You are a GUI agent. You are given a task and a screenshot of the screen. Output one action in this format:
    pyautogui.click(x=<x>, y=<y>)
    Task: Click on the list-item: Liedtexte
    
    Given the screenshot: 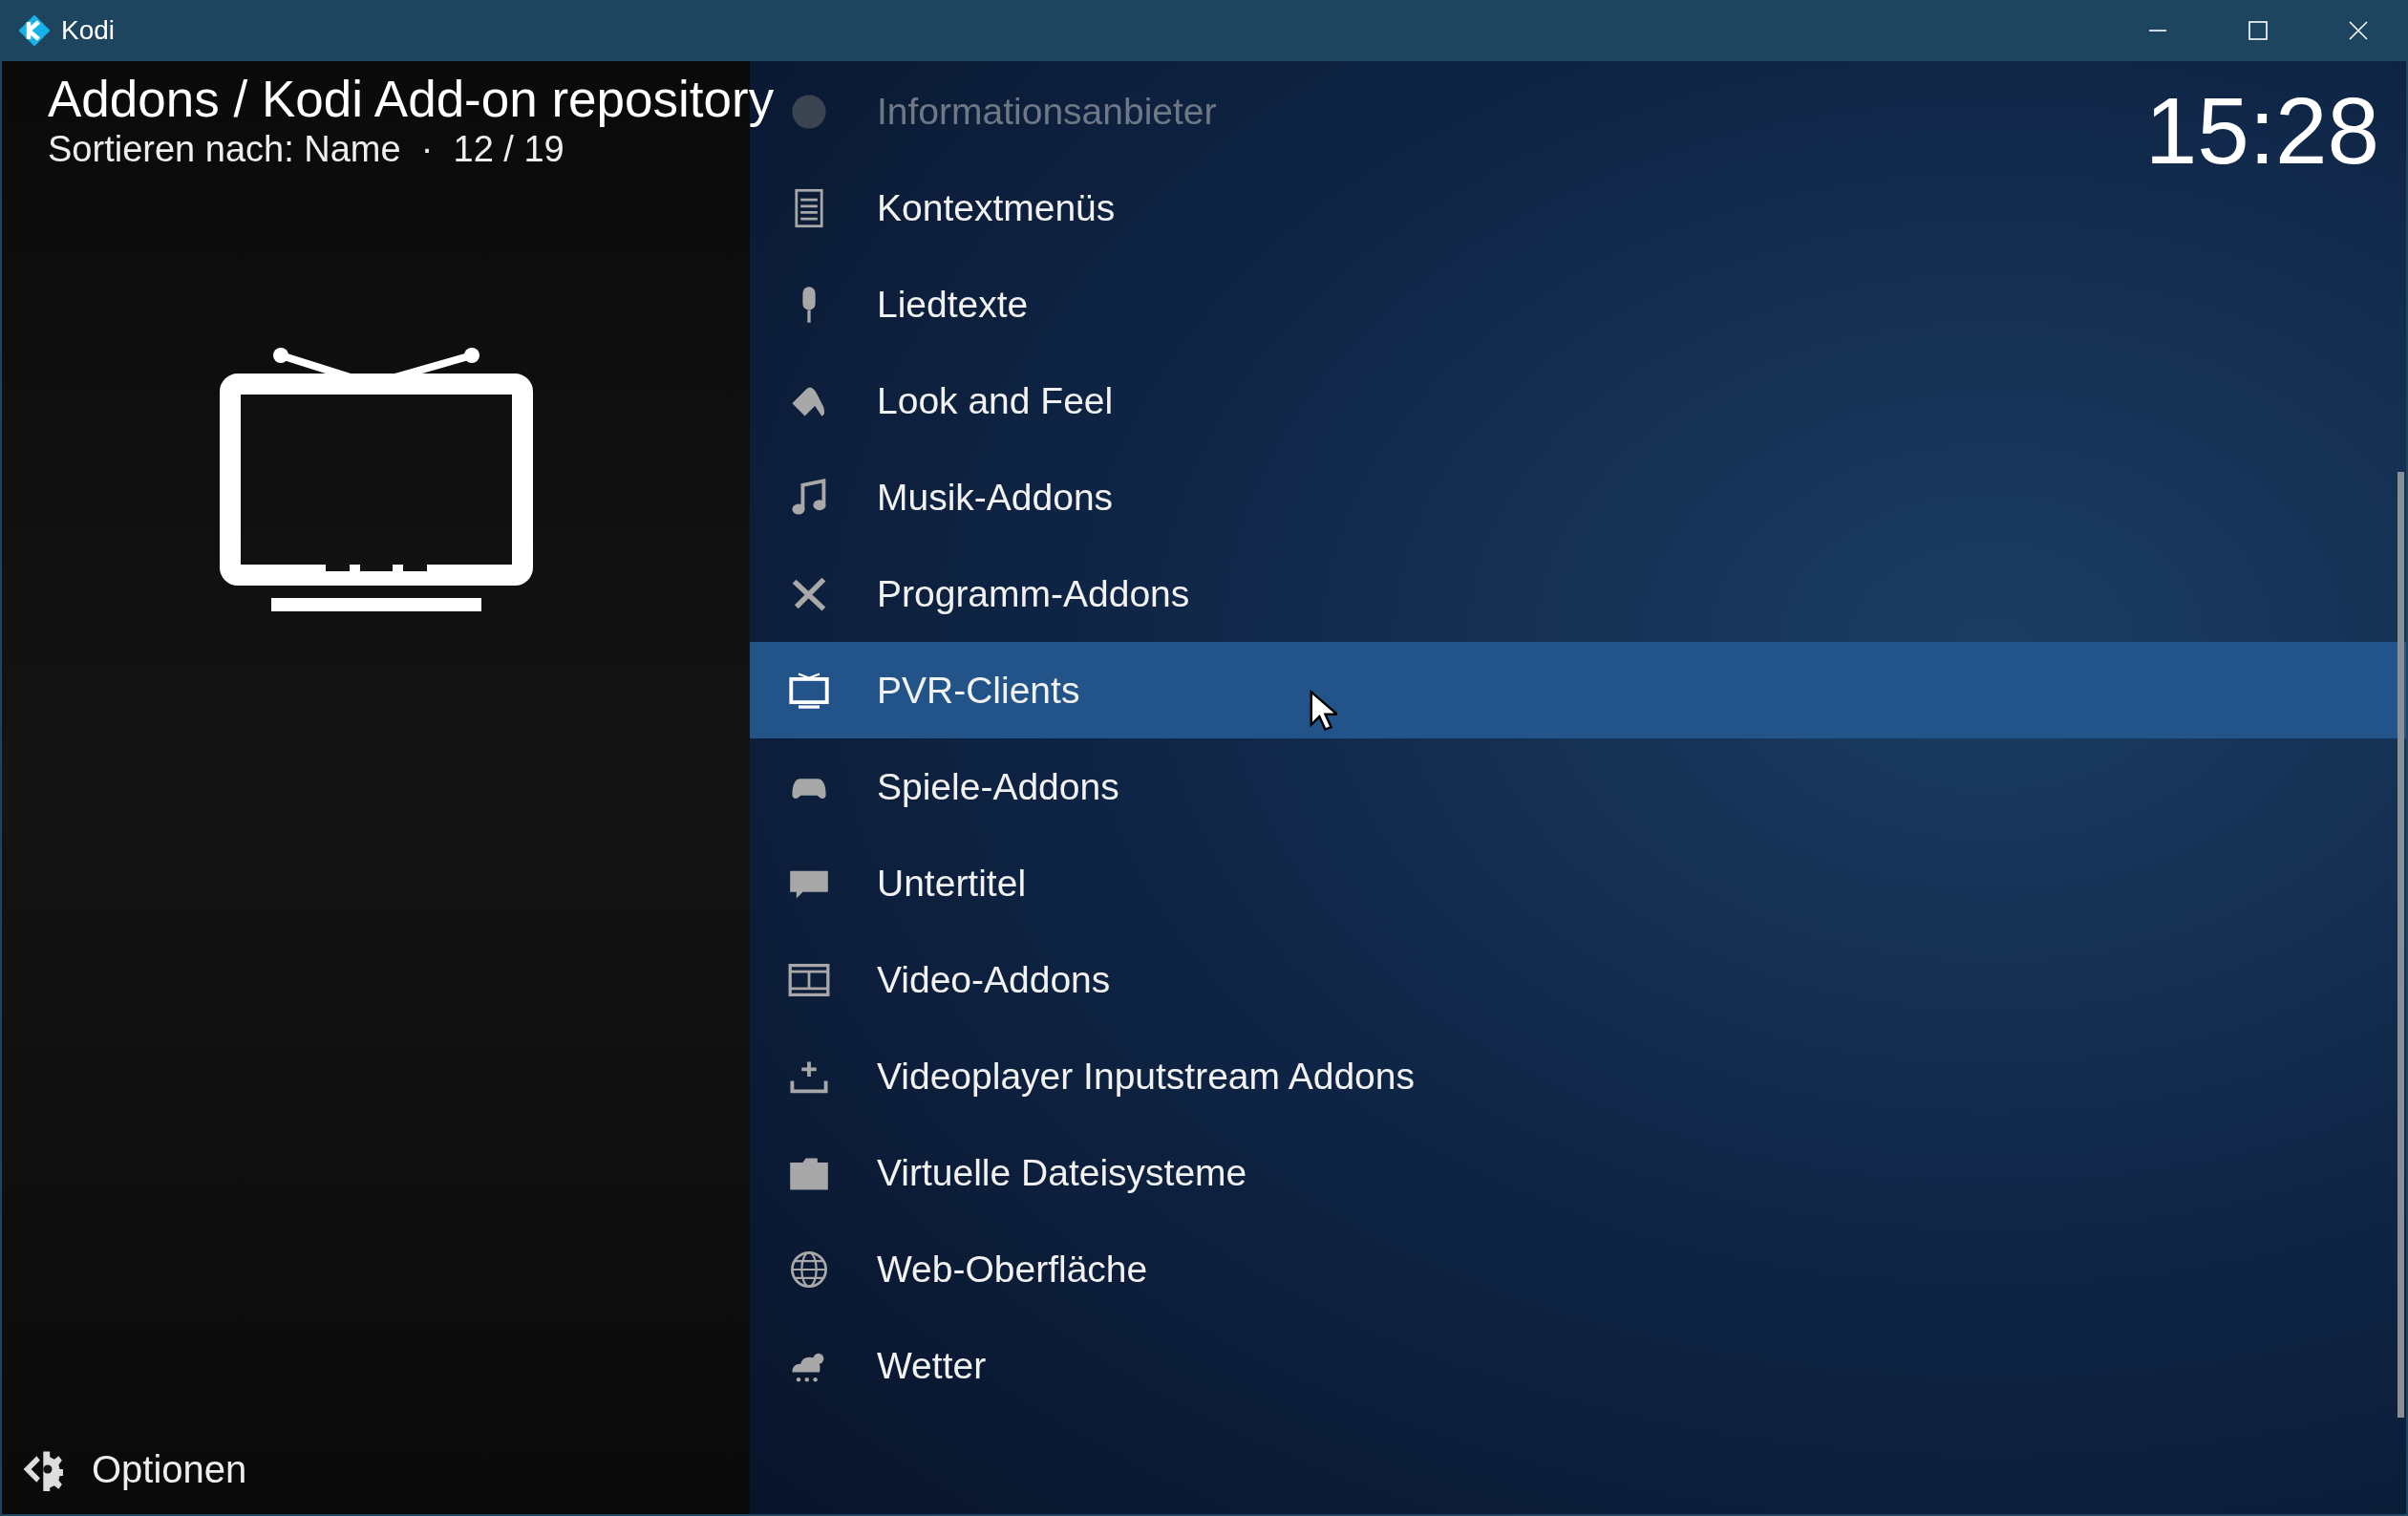 What is the action you would take?
    pyautogui.click(x=1578, y=304)
    